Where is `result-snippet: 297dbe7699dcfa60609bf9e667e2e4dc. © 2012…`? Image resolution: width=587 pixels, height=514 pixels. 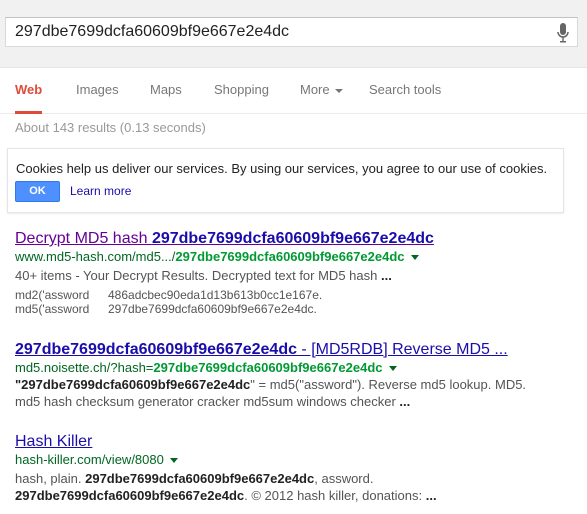 result-snippet: 297dbe7699dcfa60609bf9e667e2e4dc. © 2012… is located at coordinates (300, 495).